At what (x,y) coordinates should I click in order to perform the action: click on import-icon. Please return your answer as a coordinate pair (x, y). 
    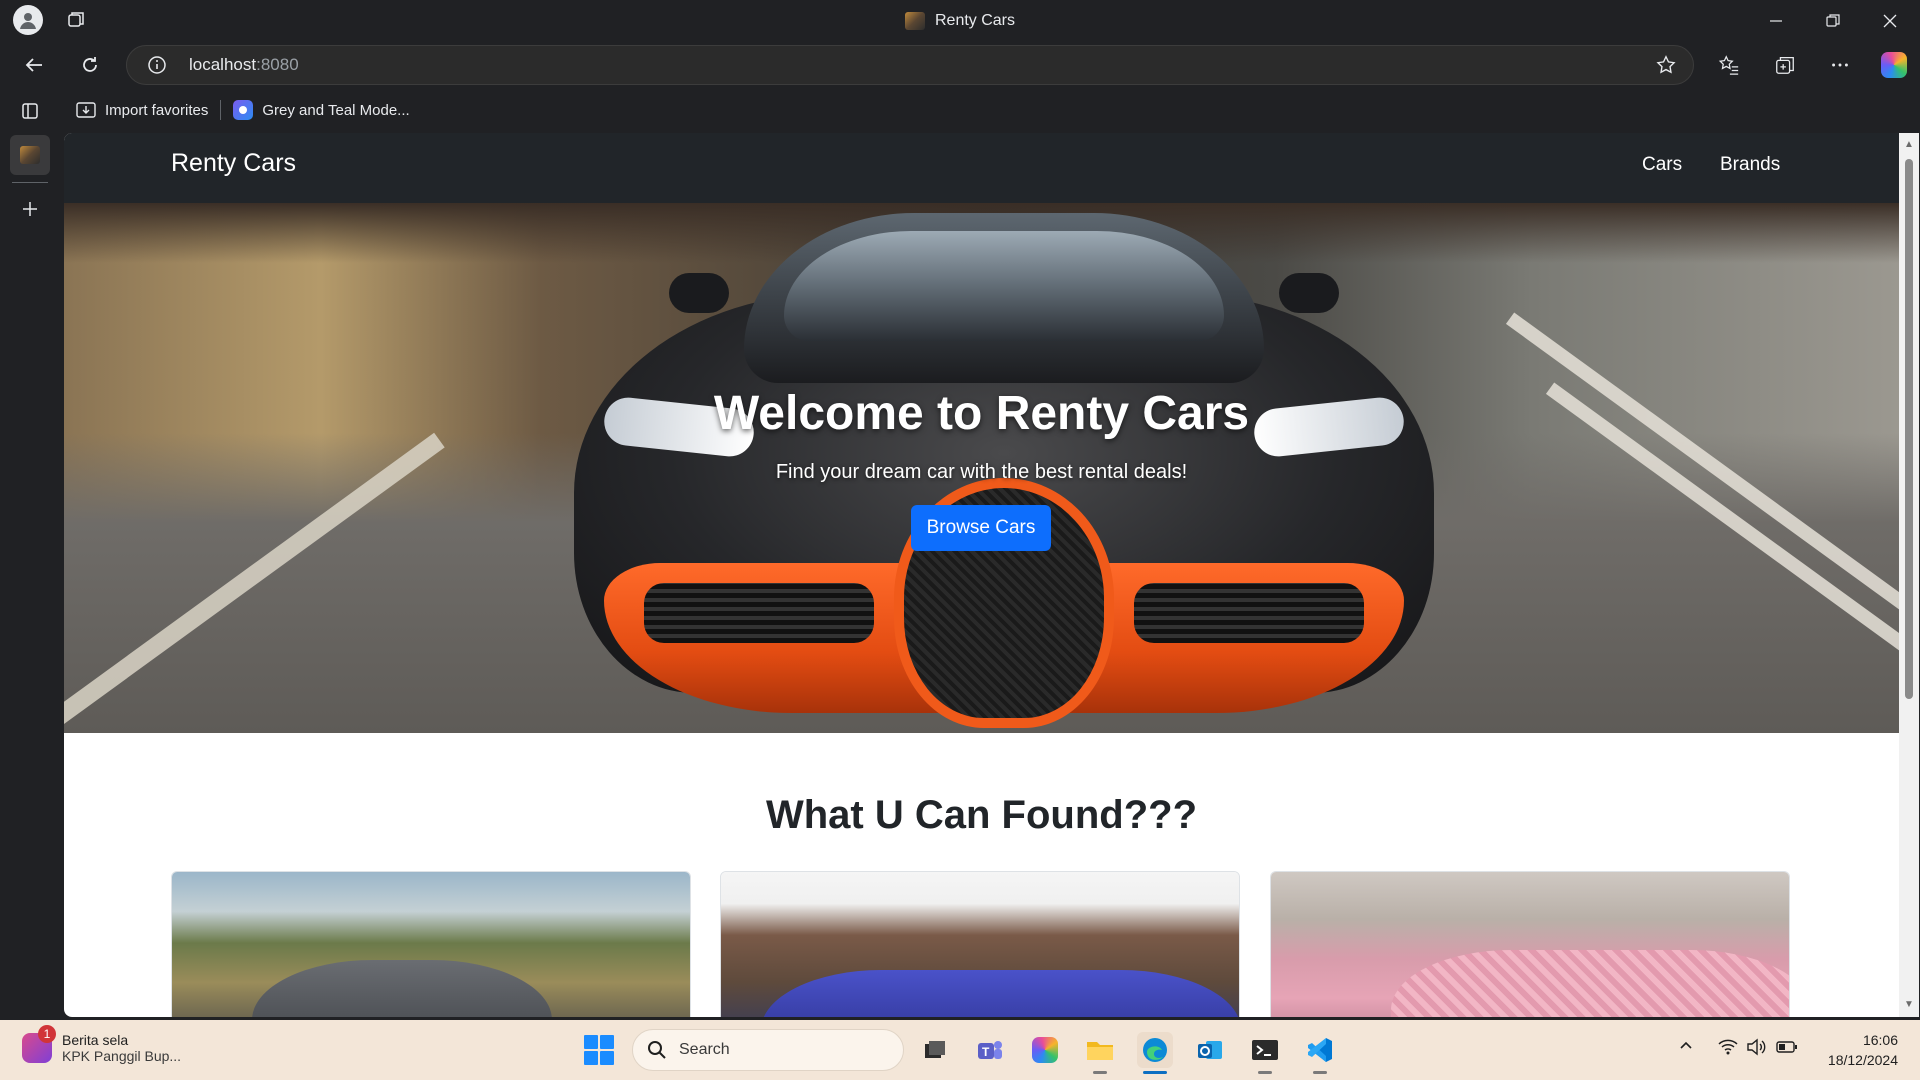
    Looking at the image, I should click on (86, 110).